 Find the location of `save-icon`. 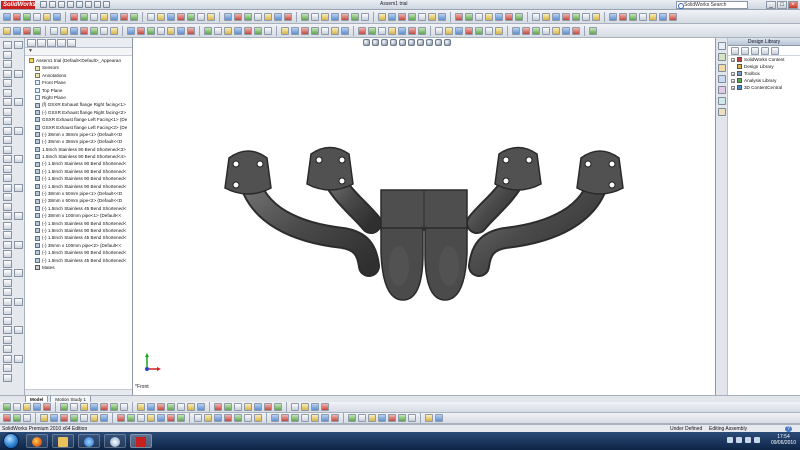

save-icon is located at coordinates (61, 4).